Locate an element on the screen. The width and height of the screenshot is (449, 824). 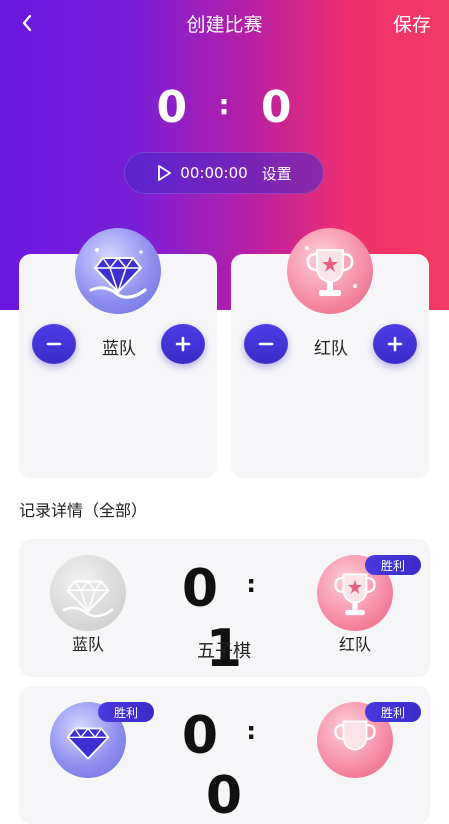
red-plus-button is located at coordinates (395, 344).